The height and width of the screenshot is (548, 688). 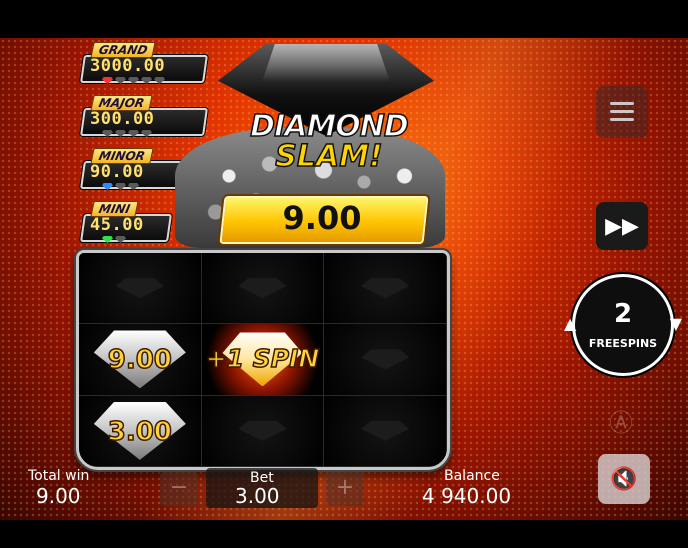 What do you see at coordinates (179, 489) in the screenshot?
I see `bet-decrease-button: −` at bounding box center [179, 489].